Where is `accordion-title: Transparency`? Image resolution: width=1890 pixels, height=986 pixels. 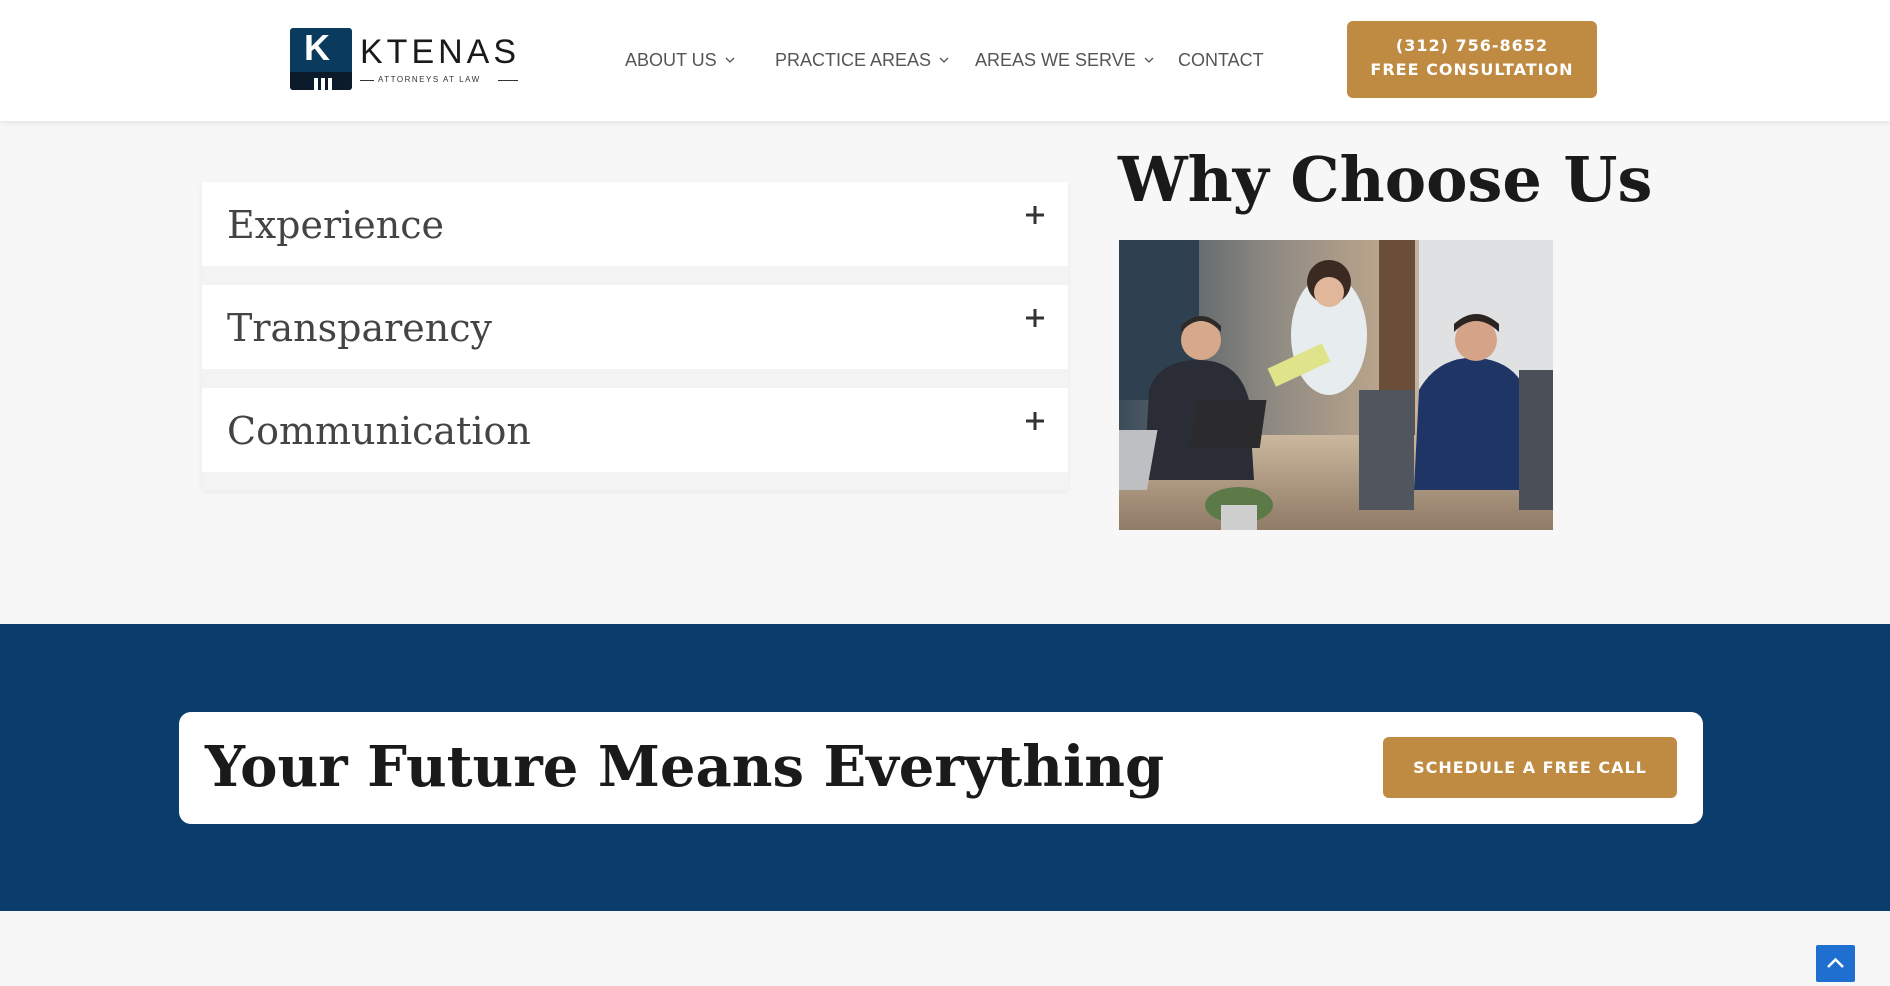
accordion-title: Transparency is located at coordinates (359, 328).